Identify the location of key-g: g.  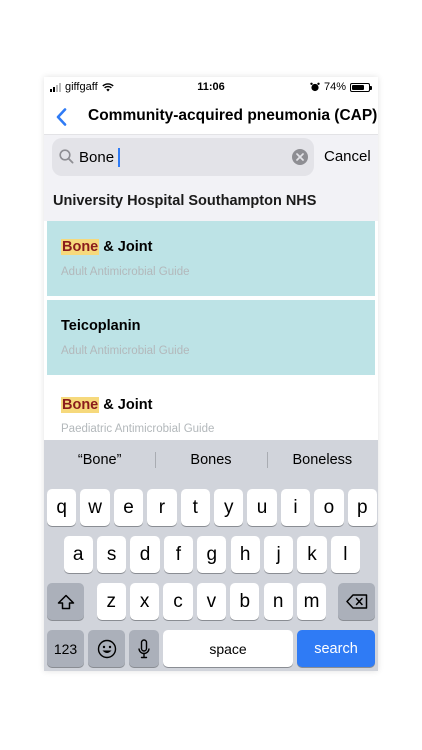
(212, 554).